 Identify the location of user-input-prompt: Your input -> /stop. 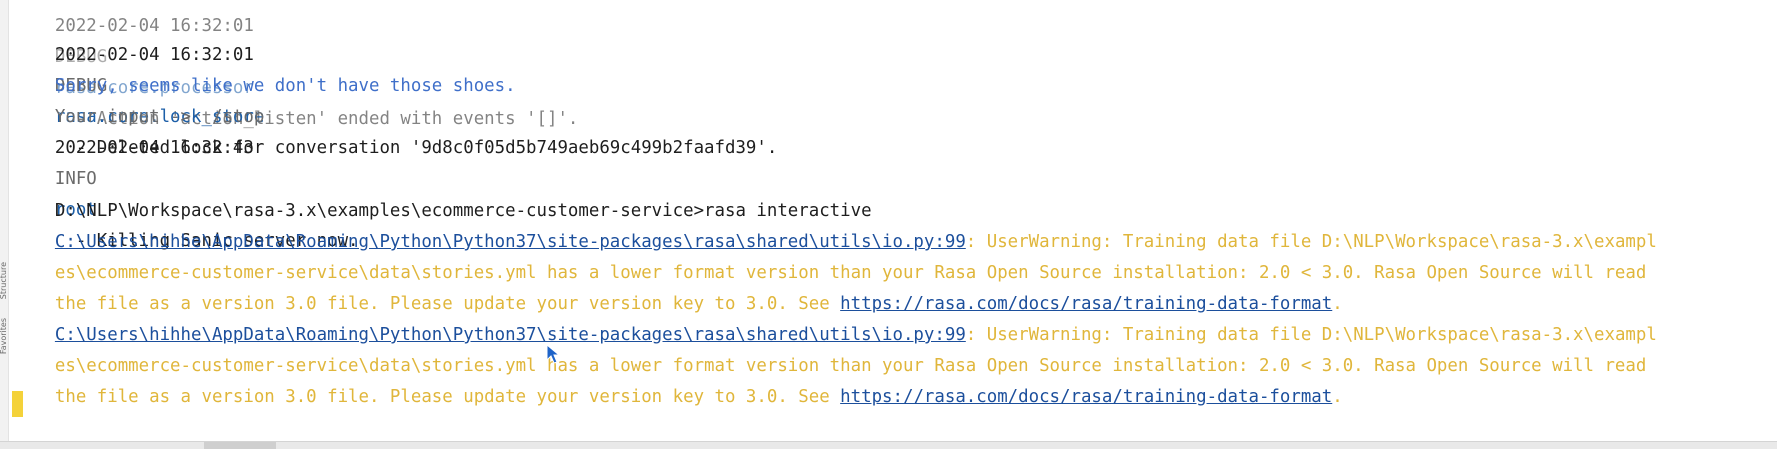
(138, 99).